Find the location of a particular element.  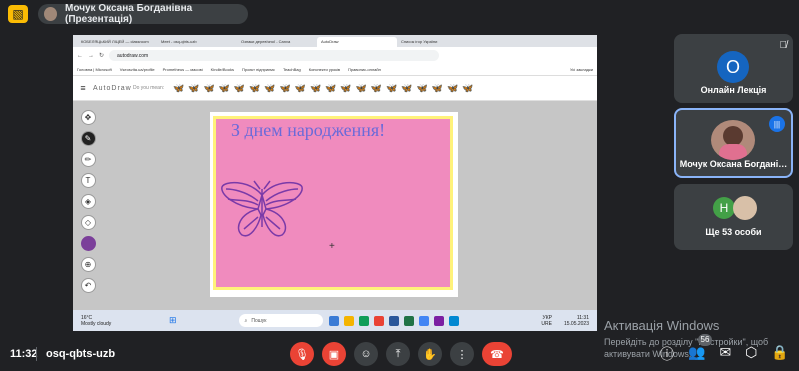

people-count-badge: 56 is located at coordinates (705, 340).